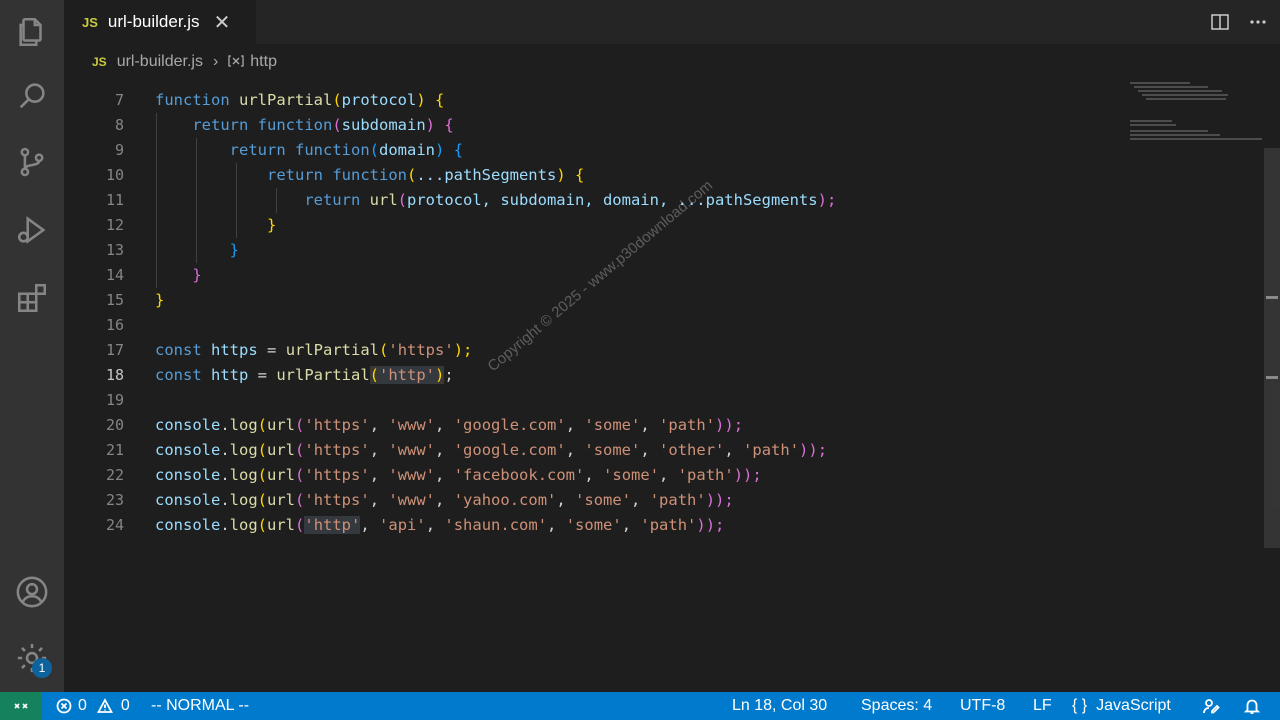  What do you see at coordinates (114, 300) in the screenshot?
I see `line-number: 15` at bounding box center [114, 300].